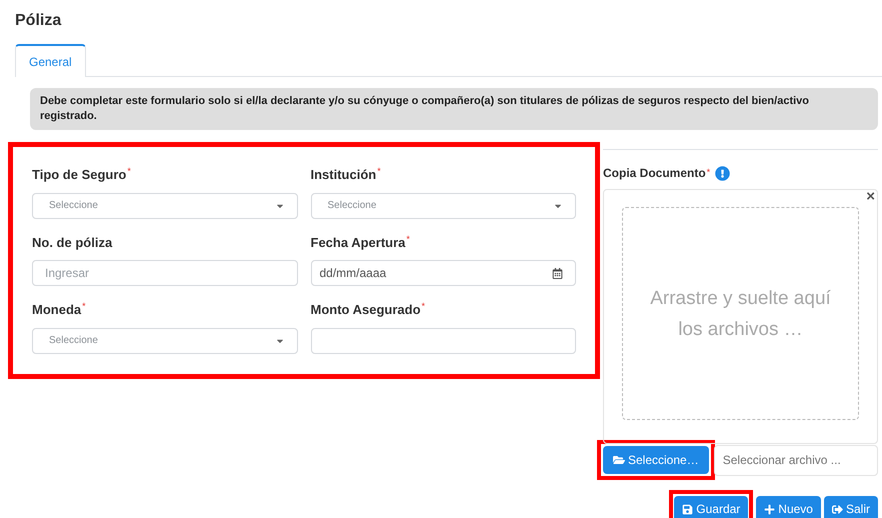 This screenshot has width=882, height=518. What do you see at coordinates (711, 507) in the screenshot?
I see `action-button: Guardar` at bounding box center [711, 507].